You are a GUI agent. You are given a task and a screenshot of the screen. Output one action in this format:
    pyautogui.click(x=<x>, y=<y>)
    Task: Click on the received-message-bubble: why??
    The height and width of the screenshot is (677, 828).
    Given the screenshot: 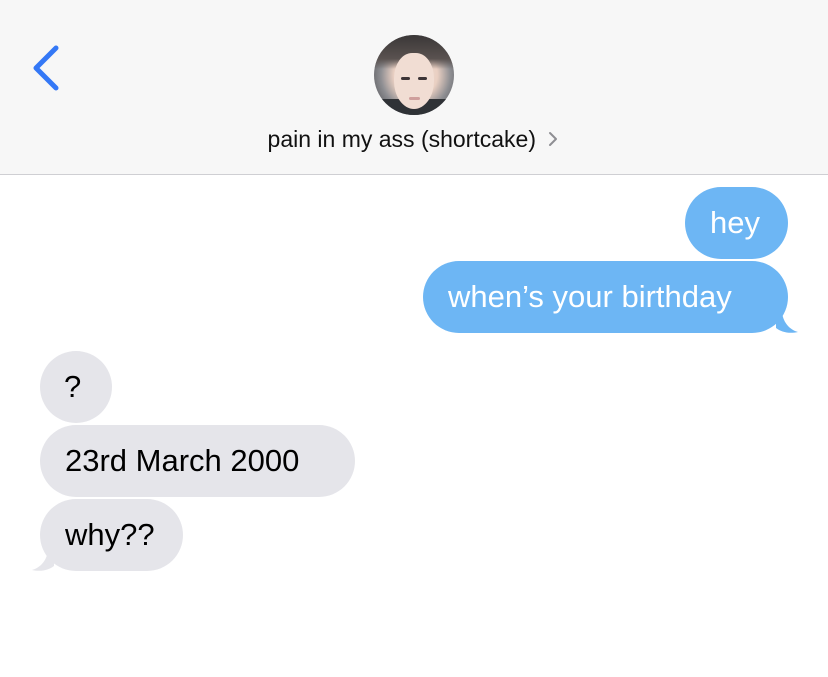 What is the action you would take?
    pyautogui.click(x=111, y=535)
    